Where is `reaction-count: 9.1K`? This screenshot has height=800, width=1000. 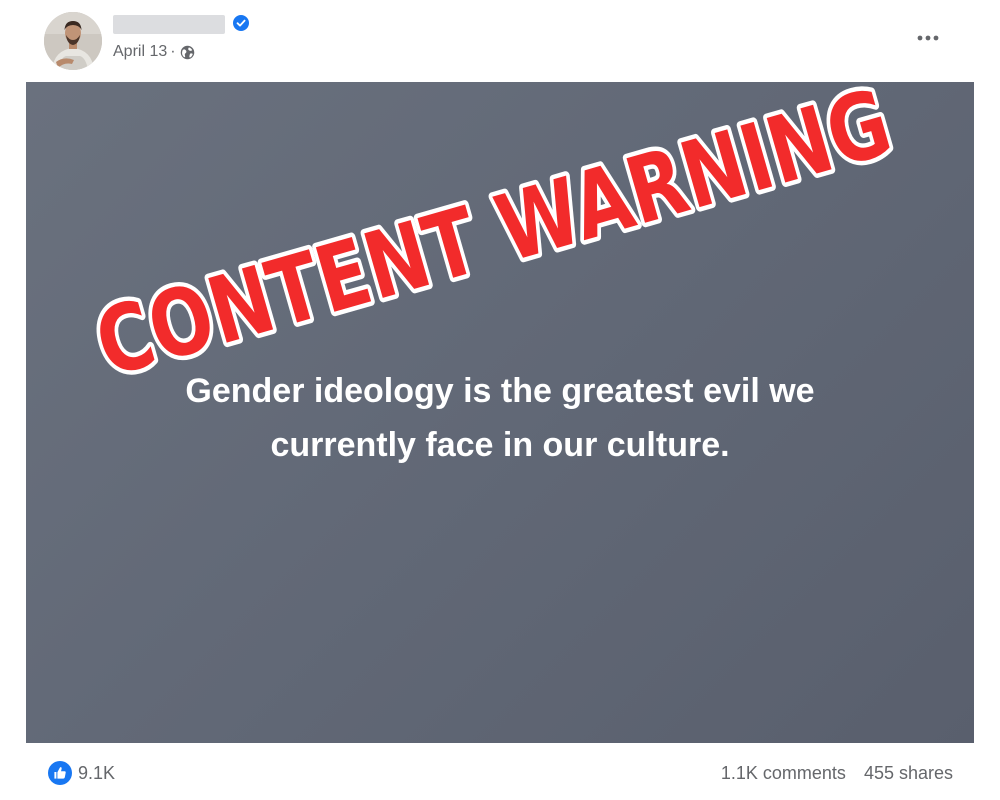 reaction-count: 9.1K is located at coordinates (97, 772).